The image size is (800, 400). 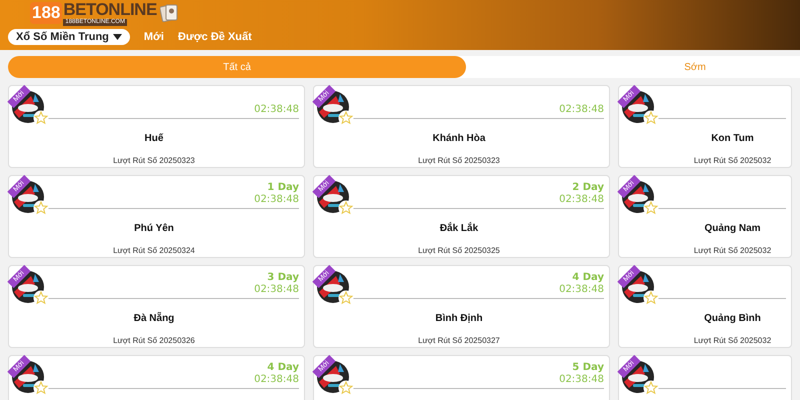 I want to click on caret-icon, so click(x=117, y=37).